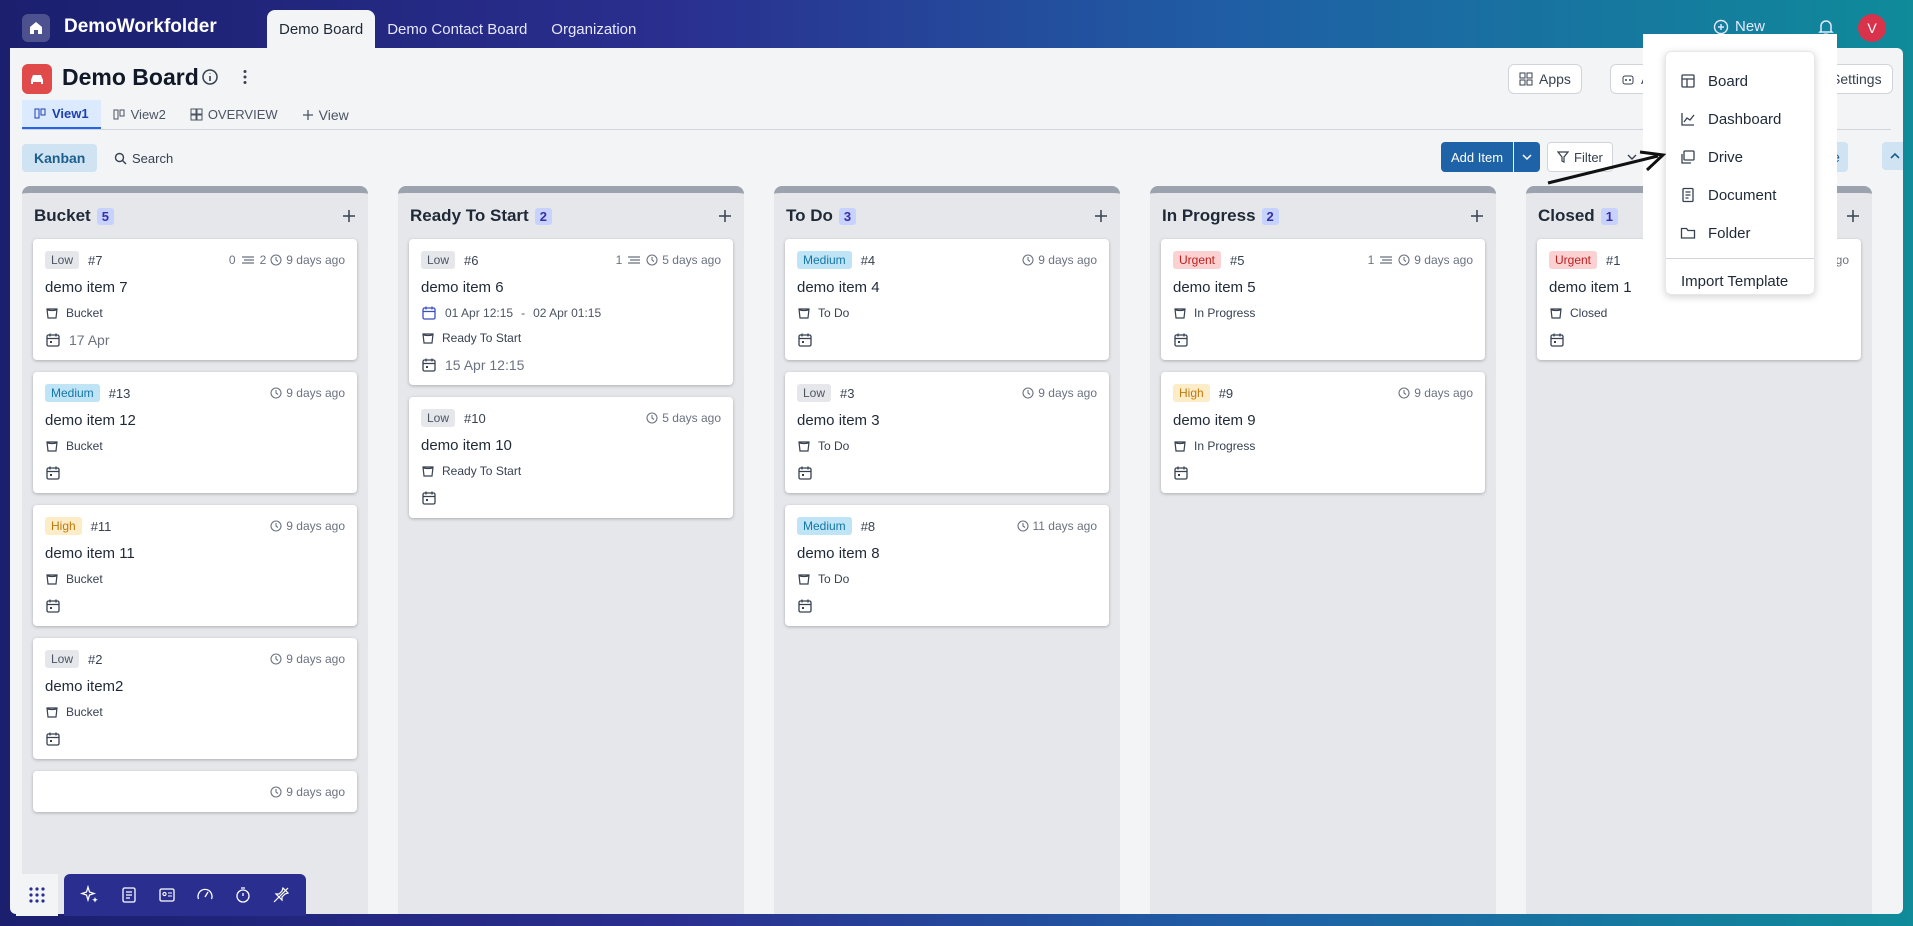 This screenshot has height=926, width=1913. I want to click on tab-view2: View2, so click(139, 114).